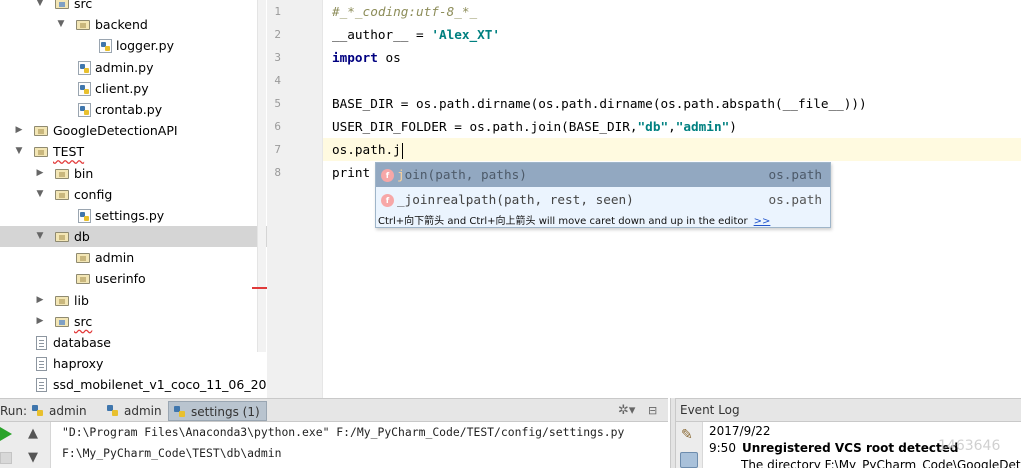 The image size is (1021, 468). What do you see at coordinates (83, 321) in the screenshot?
I see `tree-item-label: src` at bounding box center [83, 321].